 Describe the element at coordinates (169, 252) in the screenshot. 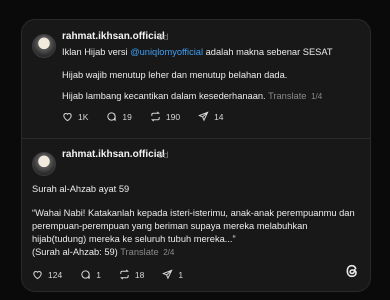

I see `carousel-page-indicator: 2/4` at that location.